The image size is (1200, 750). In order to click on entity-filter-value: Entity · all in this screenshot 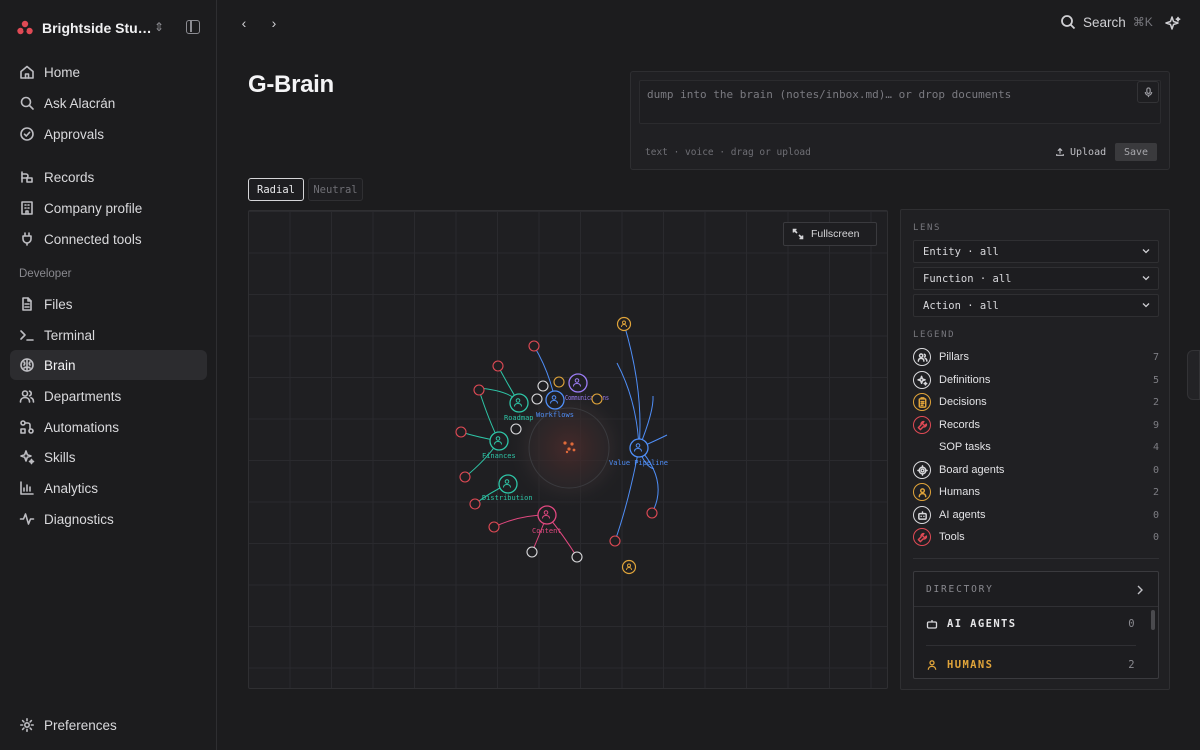, I will do `click(961, 251)`.